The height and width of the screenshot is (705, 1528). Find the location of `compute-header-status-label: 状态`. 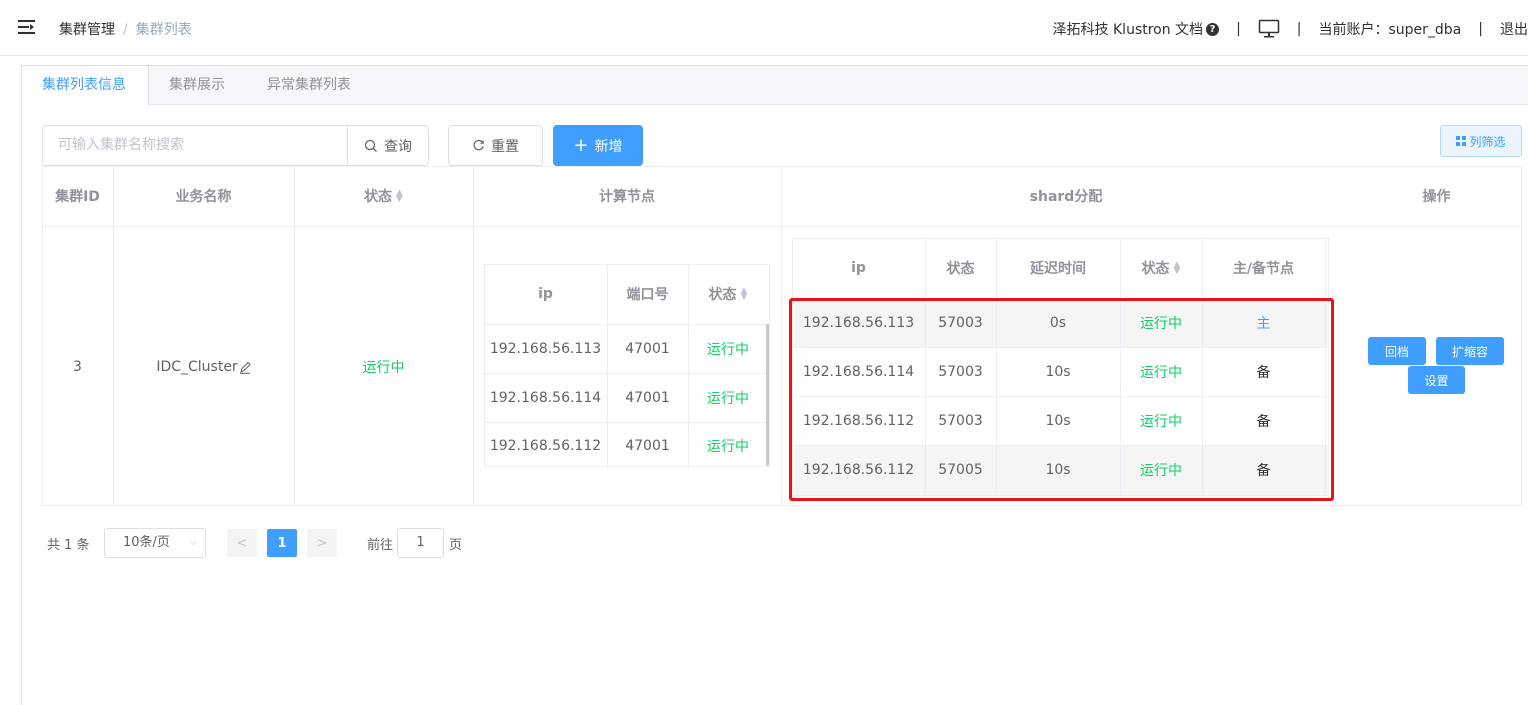

compute-header-status-label: 状态 is located at coordinates (722, 295).